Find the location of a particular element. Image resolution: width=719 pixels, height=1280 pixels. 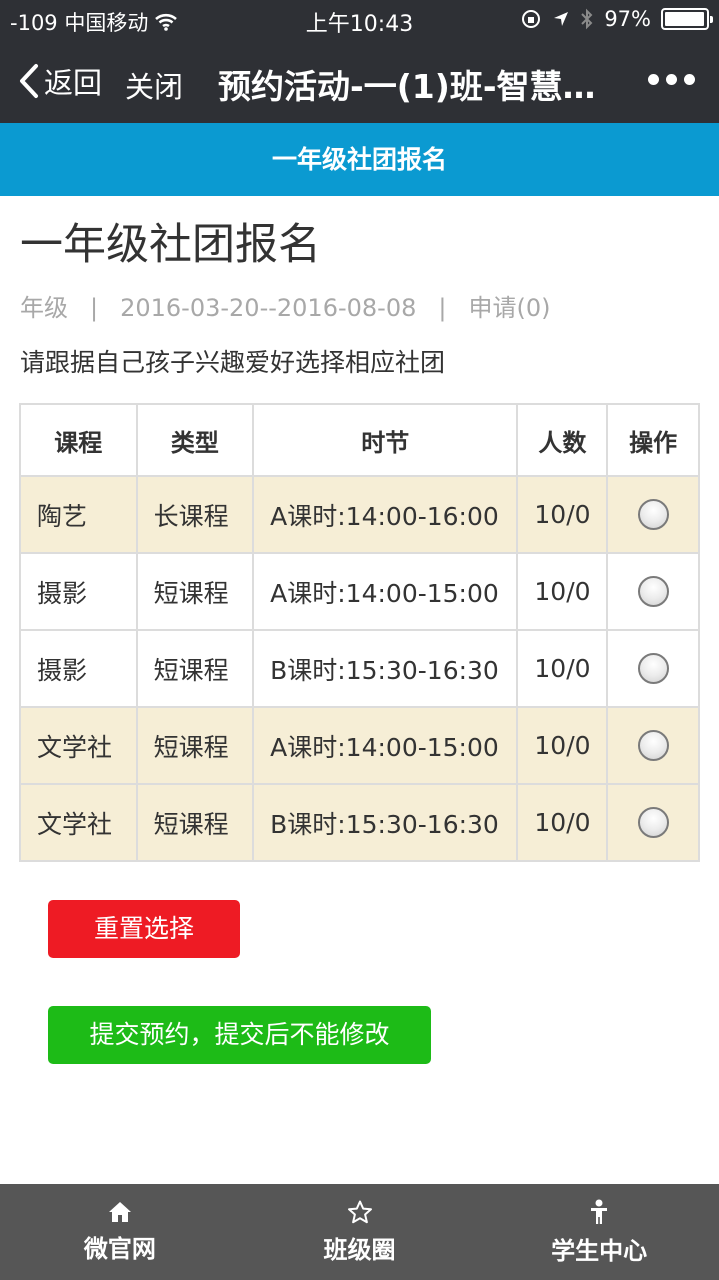

status-bar: -109 中国移动 上午10:43 97% is located at coordinates (359, 20).